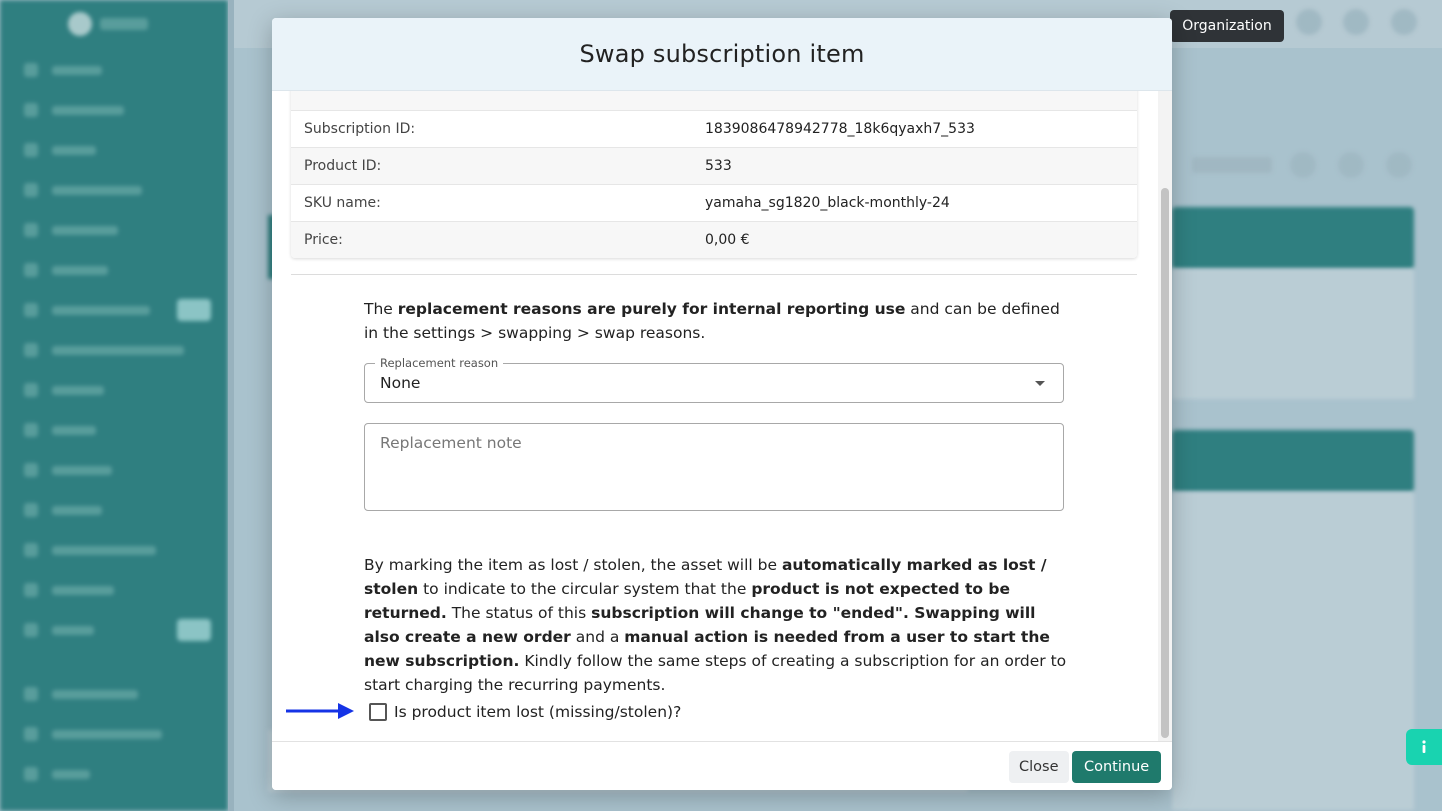 This screenshot has width=1442, height=811. I want to click on modal-title: Swap subscription item, so click(722, 54).